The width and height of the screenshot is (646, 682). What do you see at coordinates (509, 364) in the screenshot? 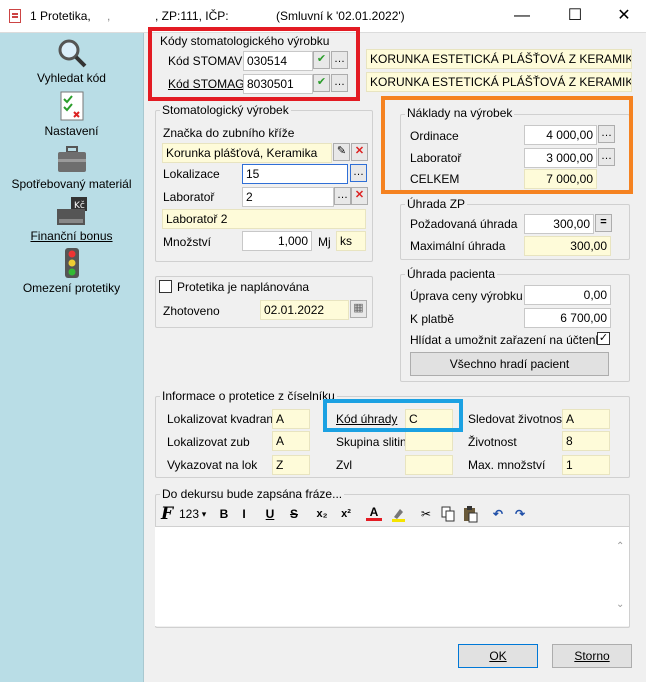
I see `all-patient-pays-button: Všechno hradí pacient` at bounding box center [509, 364].